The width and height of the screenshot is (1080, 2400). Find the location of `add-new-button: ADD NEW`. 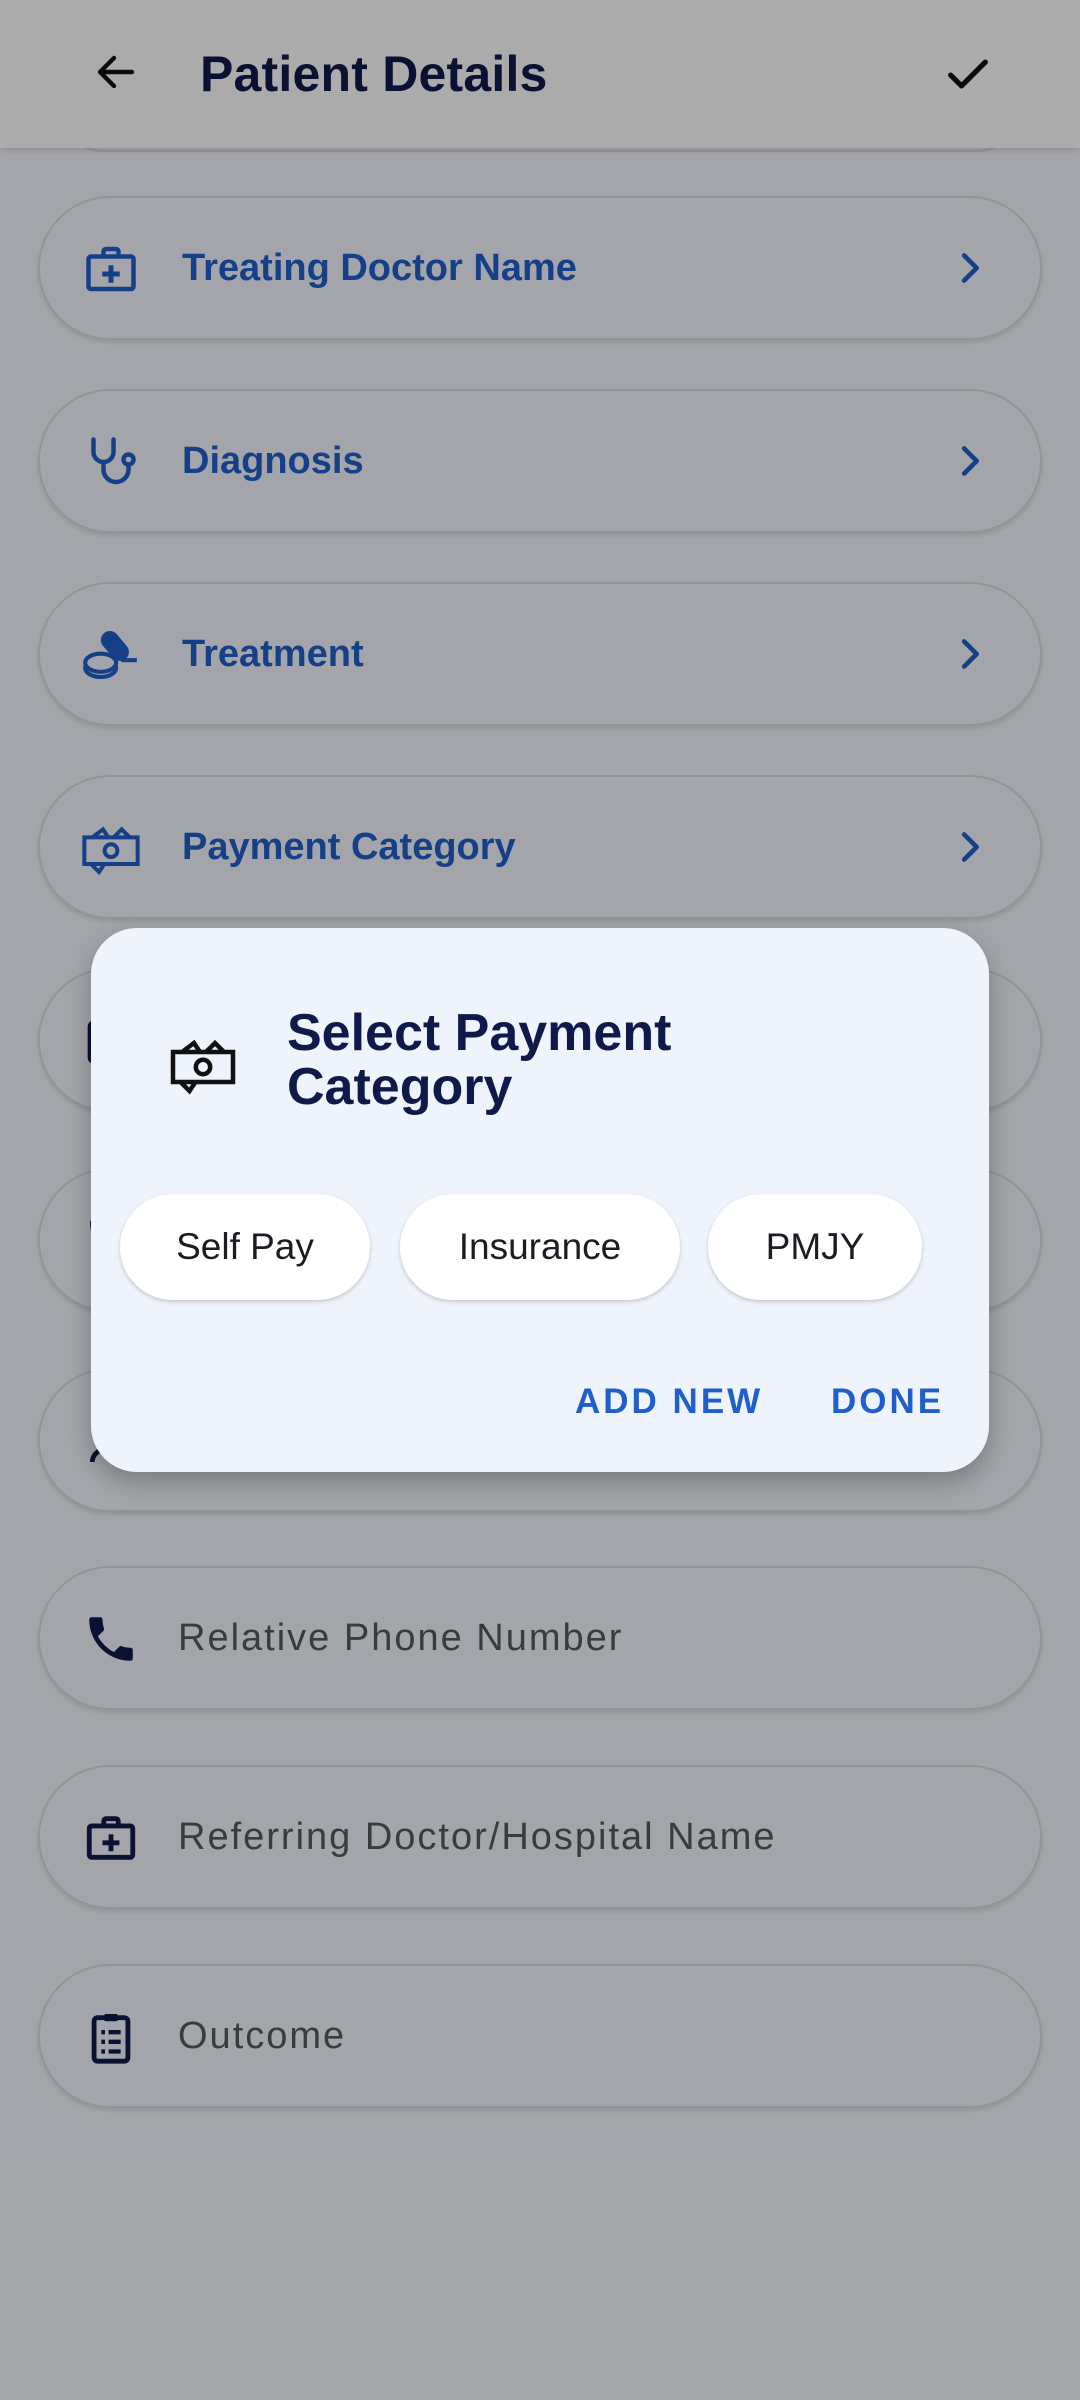

add-new-button: ADD NEW is located at coordinates (669, 1402).